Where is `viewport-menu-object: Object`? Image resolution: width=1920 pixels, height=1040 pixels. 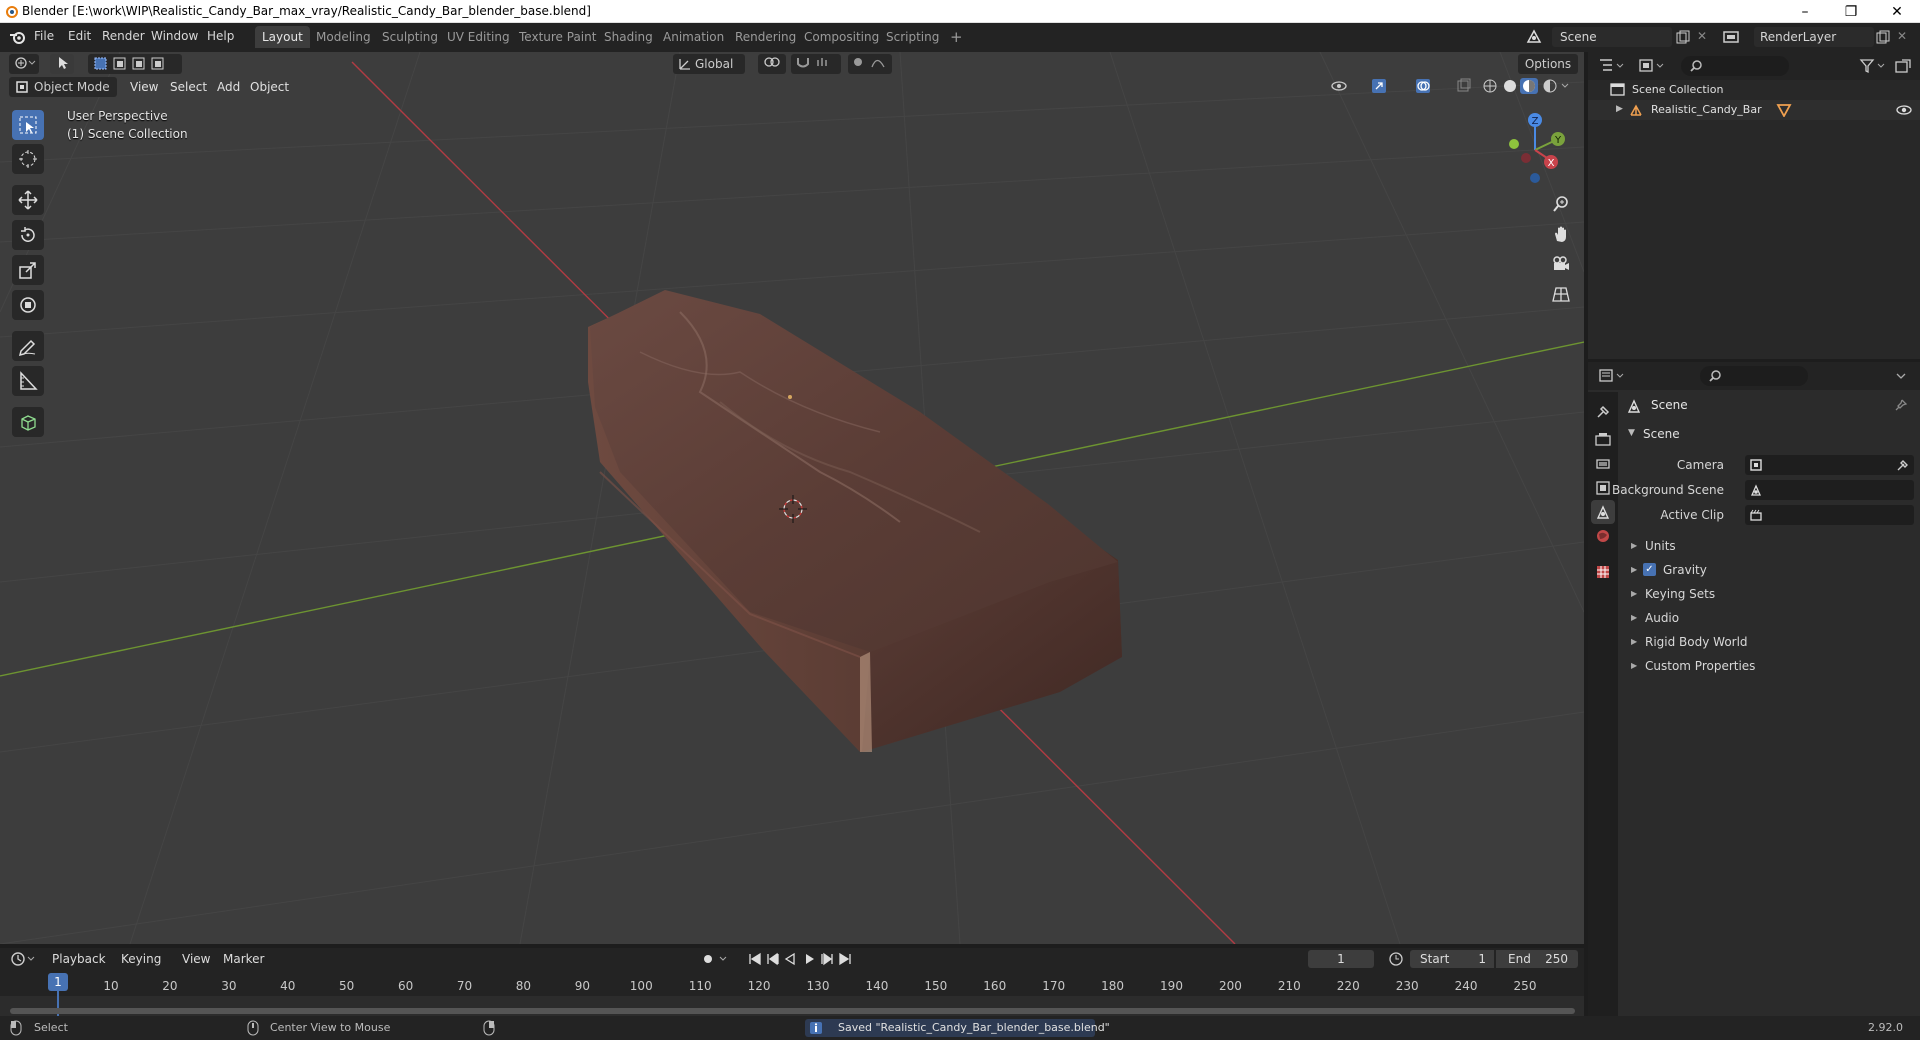 viewport-menu-object: Object is located at coordinates (269, 87).